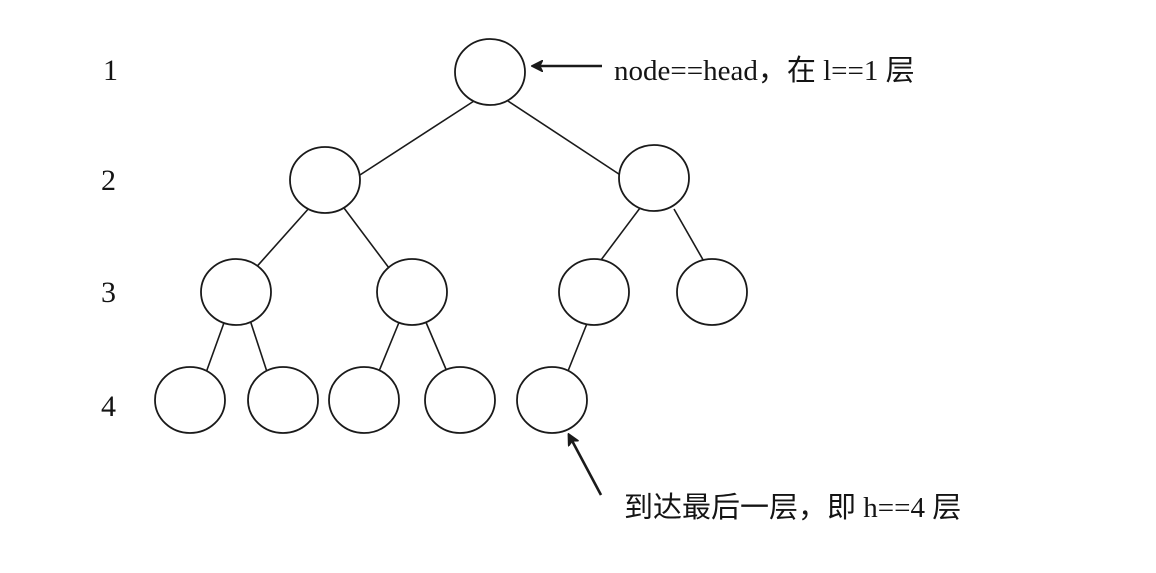  Describe the element at coordinates (110, 70) in the screenshot. I see `level-label-1: 1` at that location.